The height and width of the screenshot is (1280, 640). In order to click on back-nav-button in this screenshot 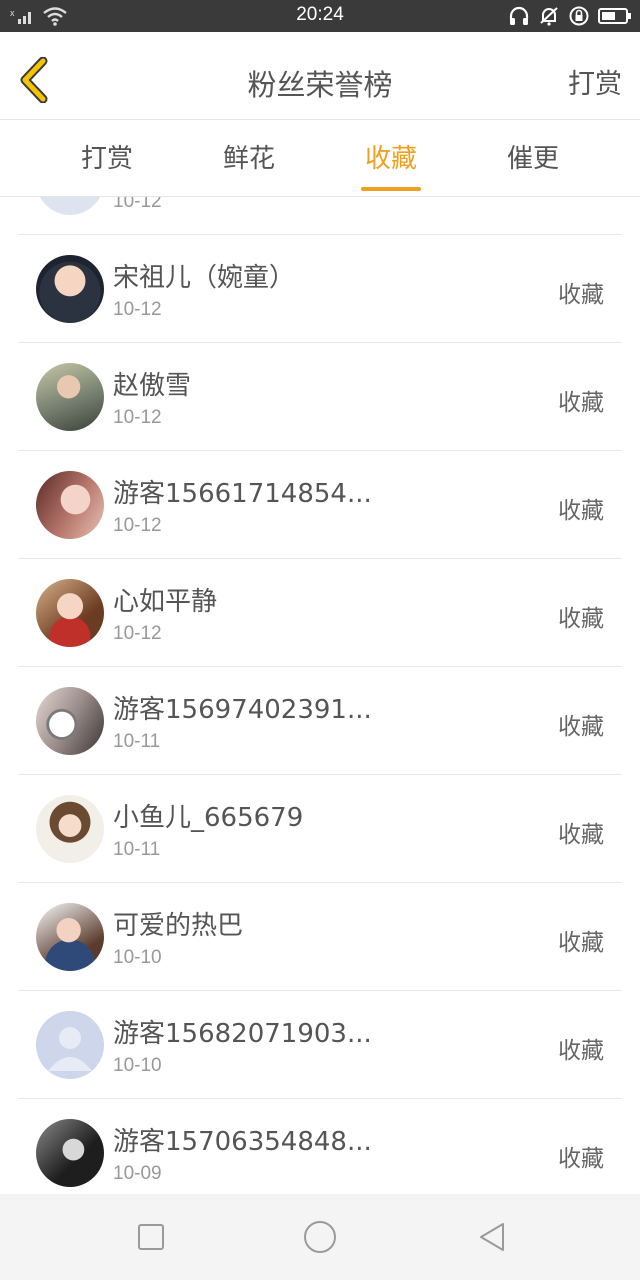, I will do `click(492, 1237)`.